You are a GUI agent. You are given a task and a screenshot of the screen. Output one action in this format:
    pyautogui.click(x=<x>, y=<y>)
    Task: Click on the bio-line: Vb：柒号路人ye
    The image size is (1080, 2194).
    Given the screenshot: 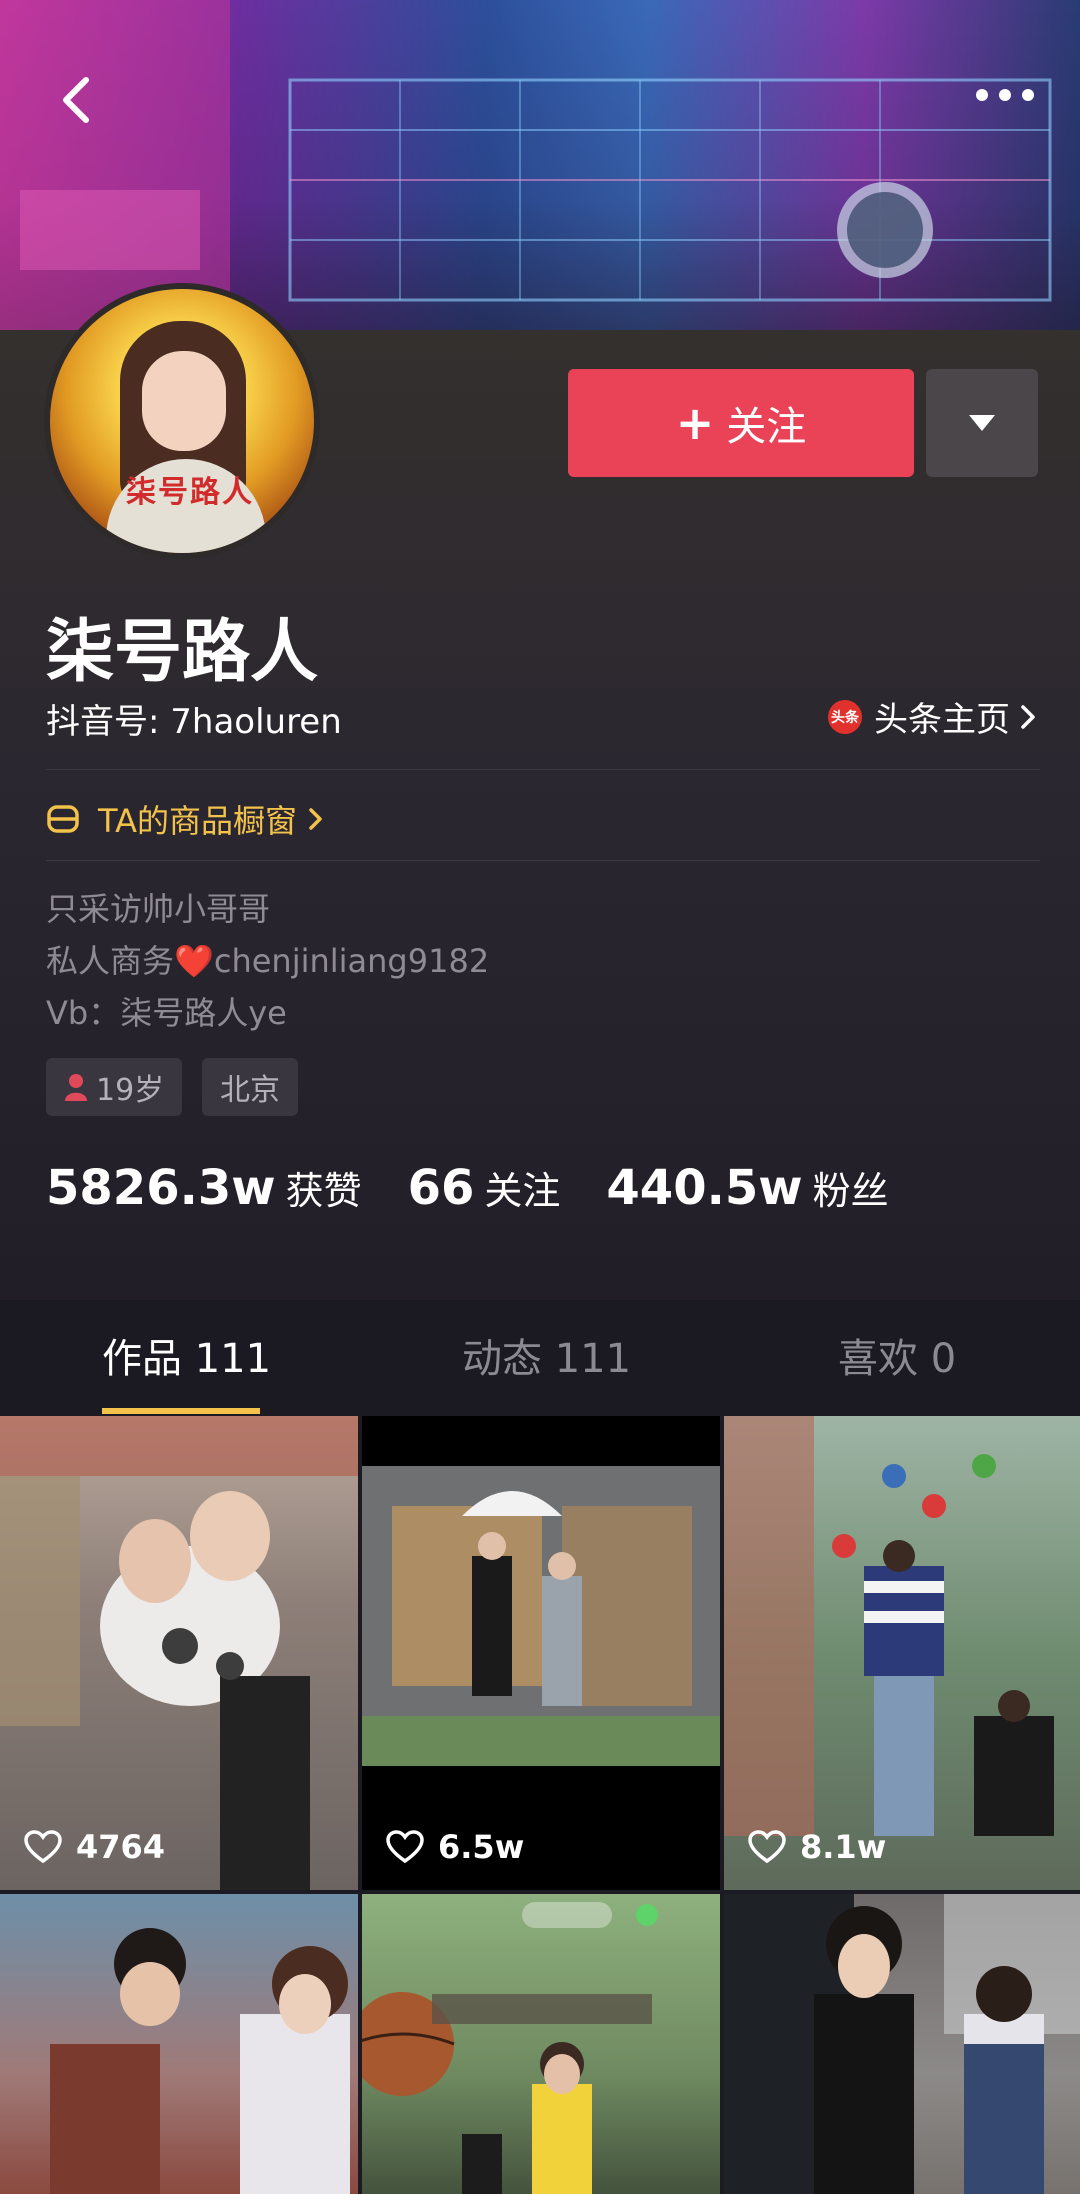 What is the action you would take?
    pyautogui.click(x=166, y=1013)
    